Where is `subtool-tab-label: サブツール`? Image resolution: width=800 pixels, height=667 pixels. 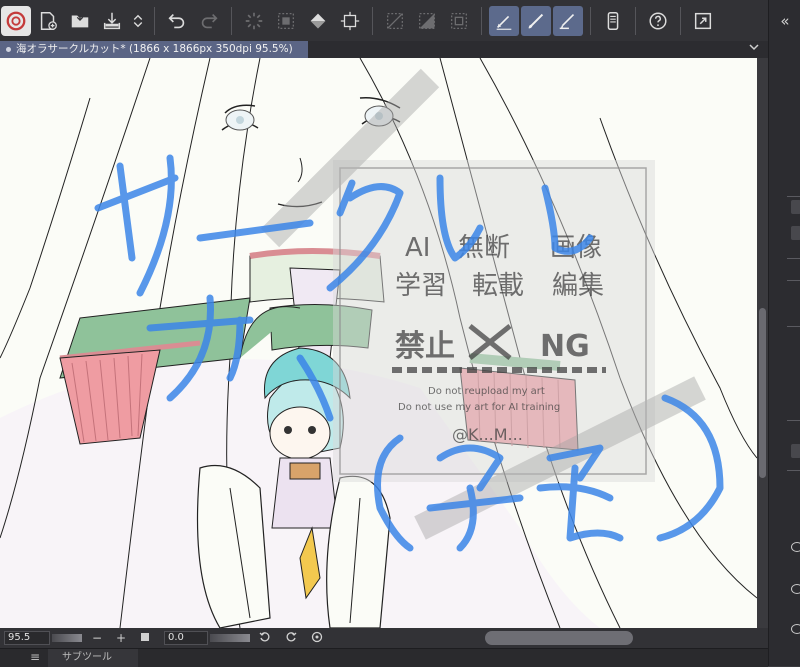
subtool-tab-label: サブツール is located at coordinates (87, 657).